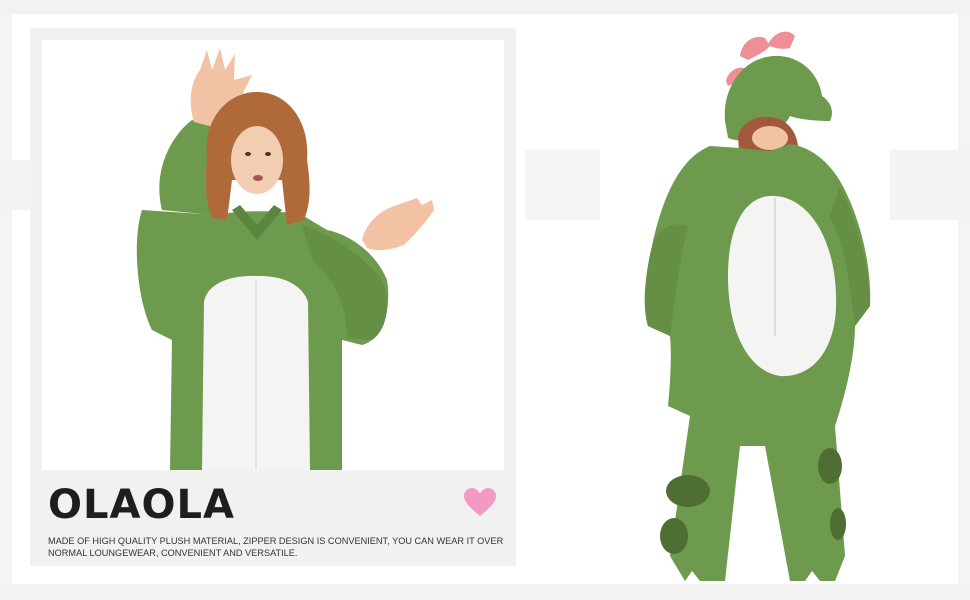 The image size is (970, 600). I want to click on brand-title: OLAOLA, so click(141, 505).